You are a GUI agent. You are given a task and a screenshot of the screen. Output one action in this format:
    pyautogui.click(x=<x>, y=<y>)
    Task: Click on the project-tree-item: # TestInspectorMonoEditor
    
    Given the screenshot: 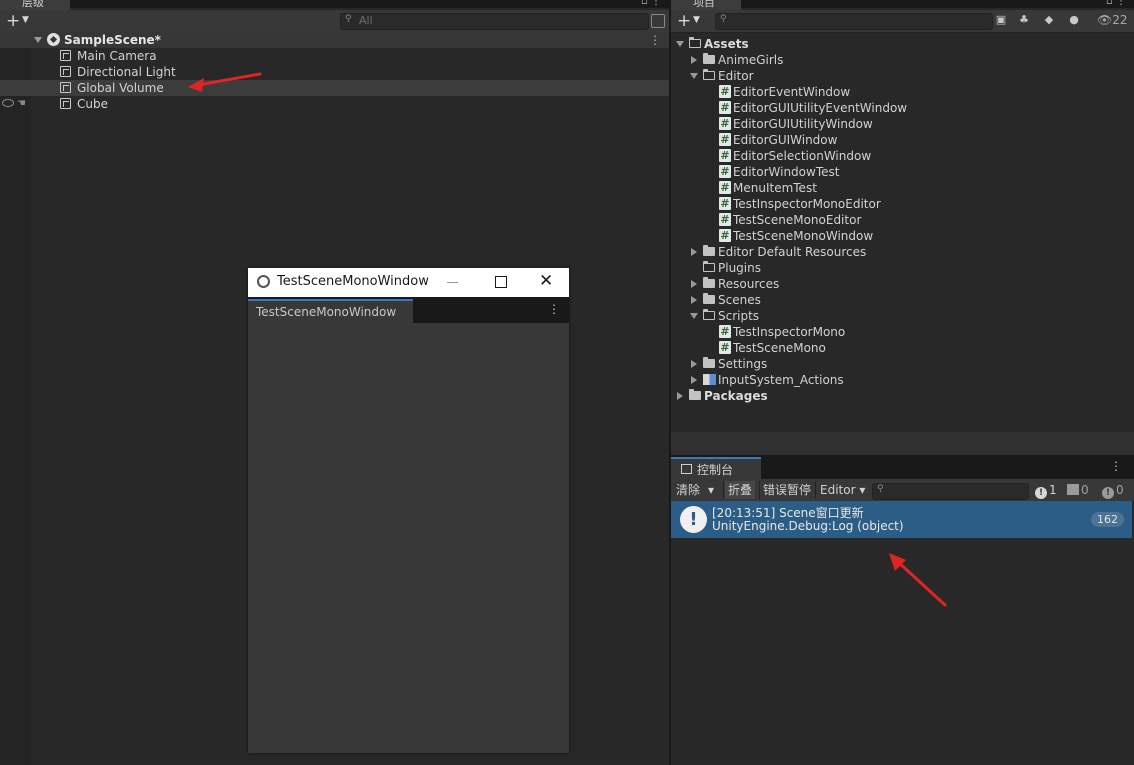 What is the action you would take?
    pyautogui.click(x=902, y=204)
    